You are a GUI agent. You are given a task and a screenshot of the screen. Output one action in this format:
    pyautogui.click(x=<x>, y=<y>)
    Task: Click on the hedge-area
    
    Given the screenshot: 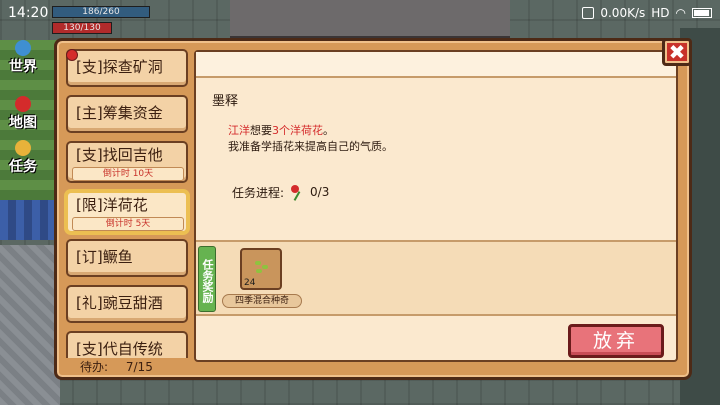 What is the action you would take?
    pyautogui.click(x=30, y=220)
    